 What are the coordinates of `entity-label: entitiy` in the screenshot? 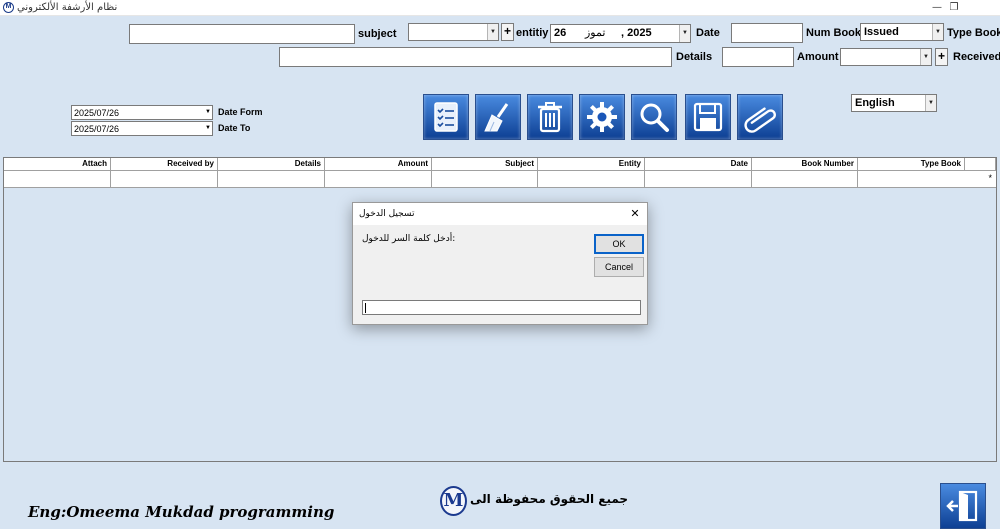 It's located at (532, 33).